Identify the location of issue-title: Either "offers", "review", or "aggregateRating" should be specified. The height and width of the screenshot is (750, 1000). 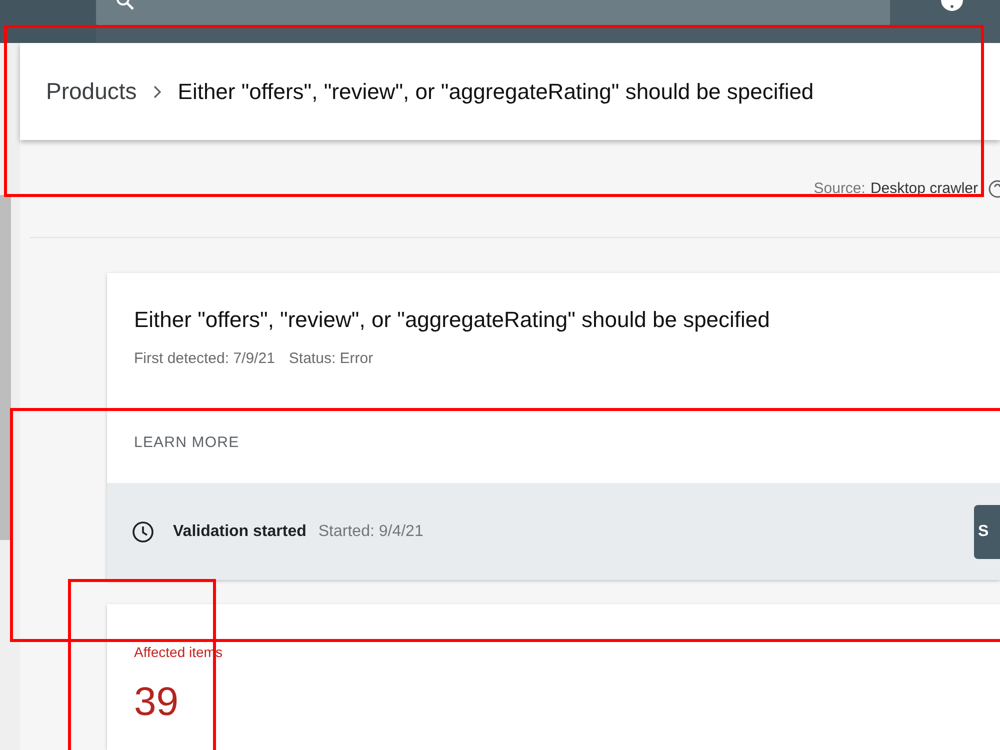
(452, 320).